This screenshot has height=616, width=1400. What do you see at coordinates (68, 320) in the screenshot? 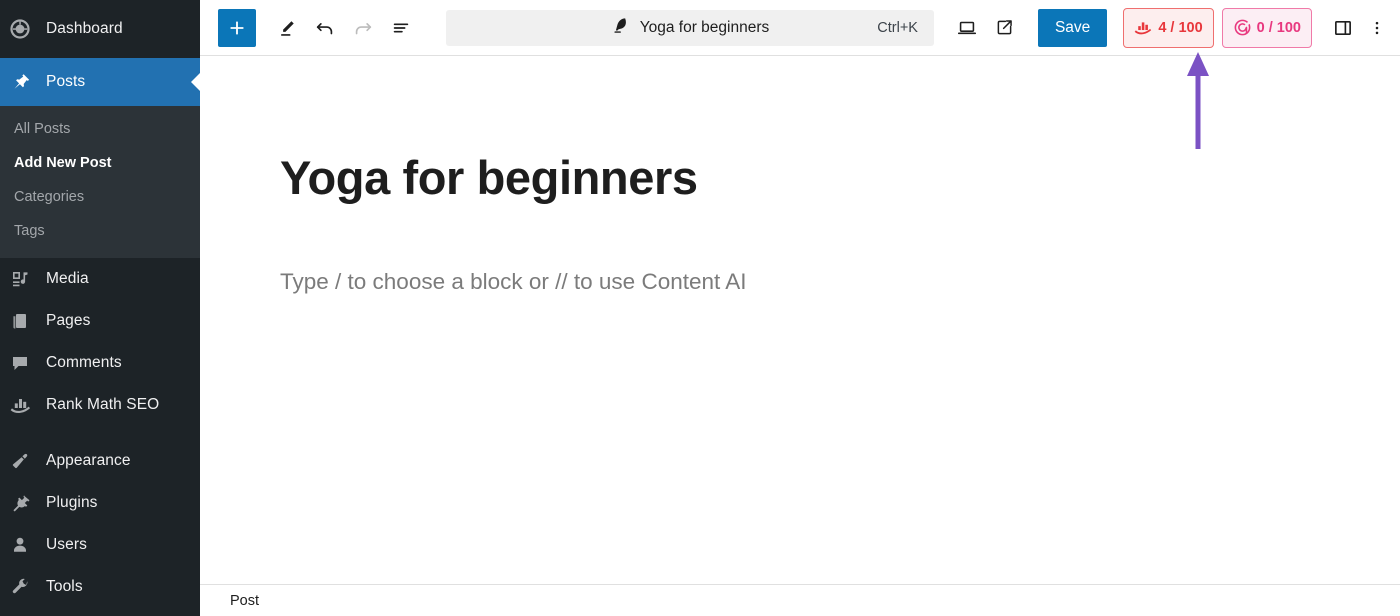
I see `sidebar-item-label: Pages` at bounding box center [68, 320].